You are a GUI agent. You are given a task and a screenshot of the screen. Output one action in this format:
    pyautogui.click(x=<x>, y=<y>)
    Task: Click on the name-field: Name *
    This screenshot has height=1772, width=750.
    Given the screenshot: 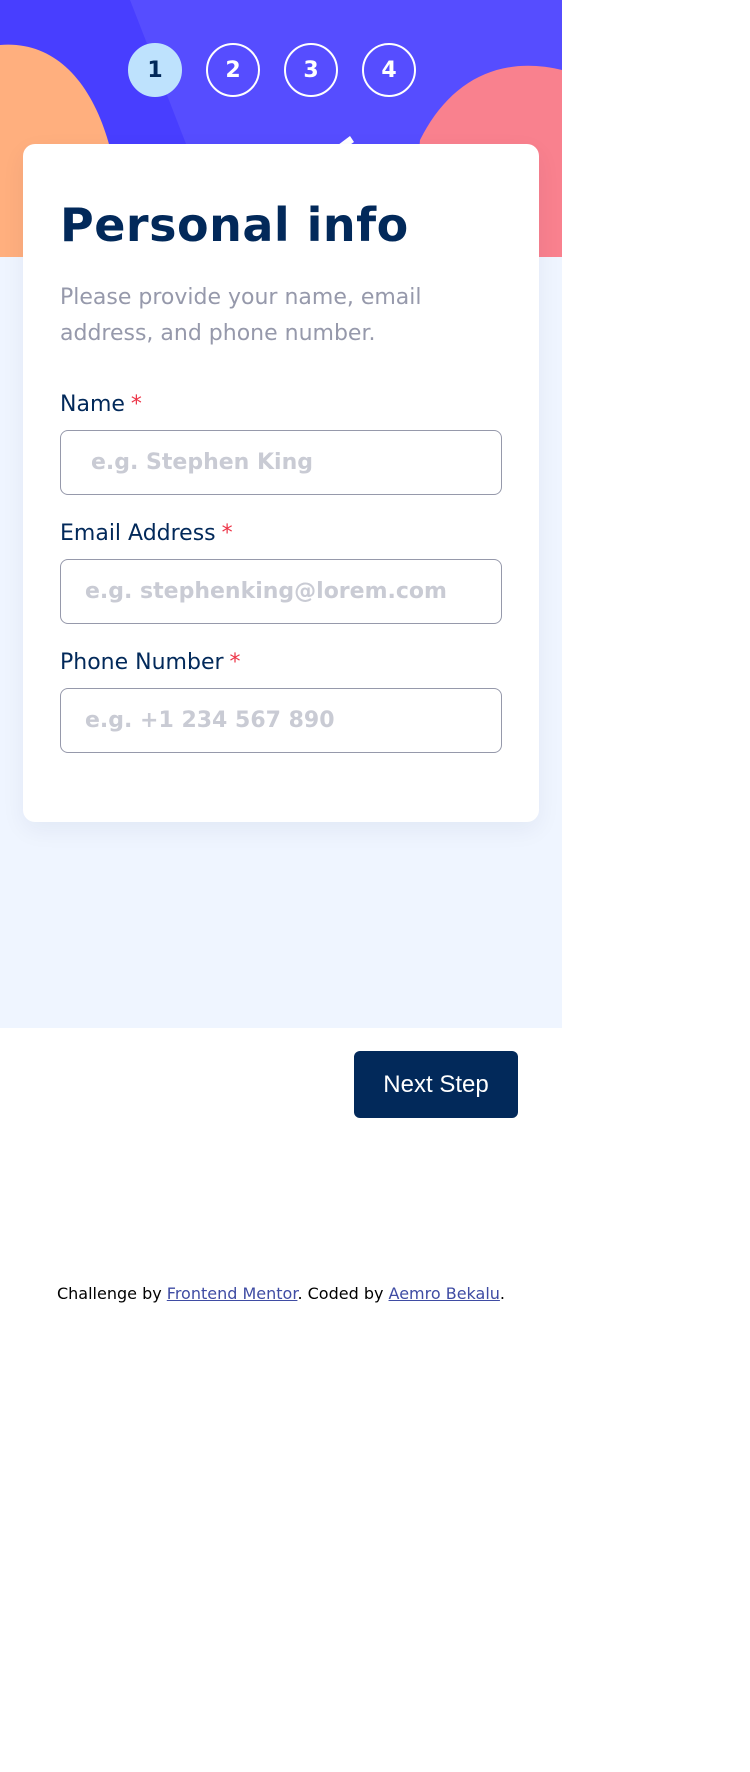 What is the action you would take?
    pyautogui.click(x=281, y=443)
    